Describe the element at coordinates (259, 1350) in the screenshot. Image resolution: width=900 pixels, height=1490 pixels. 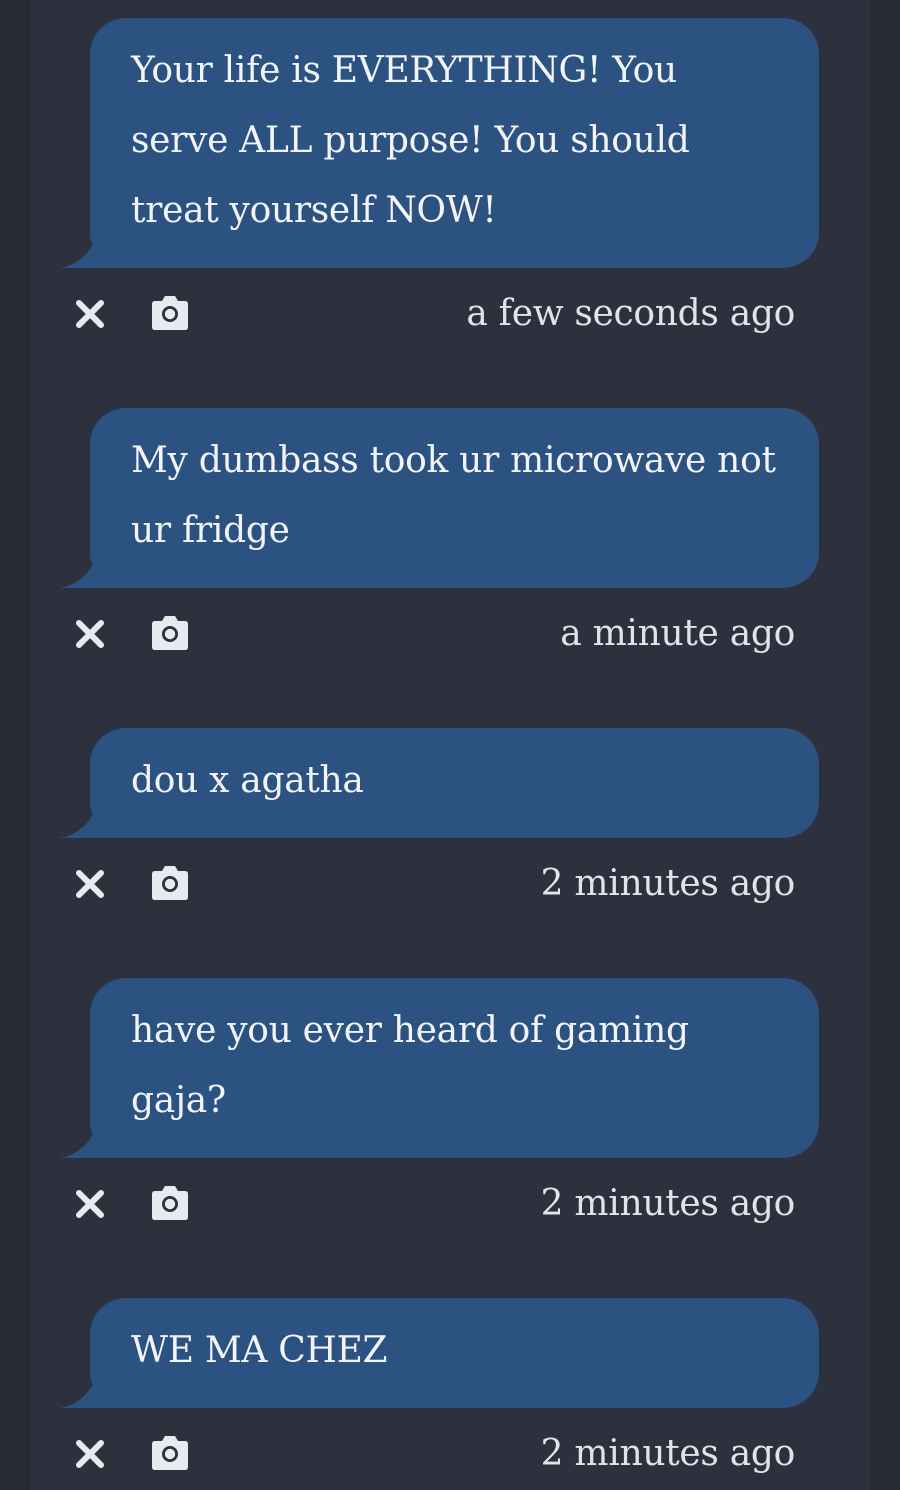
I see `message-text: WE MA CHEZ` at that location.